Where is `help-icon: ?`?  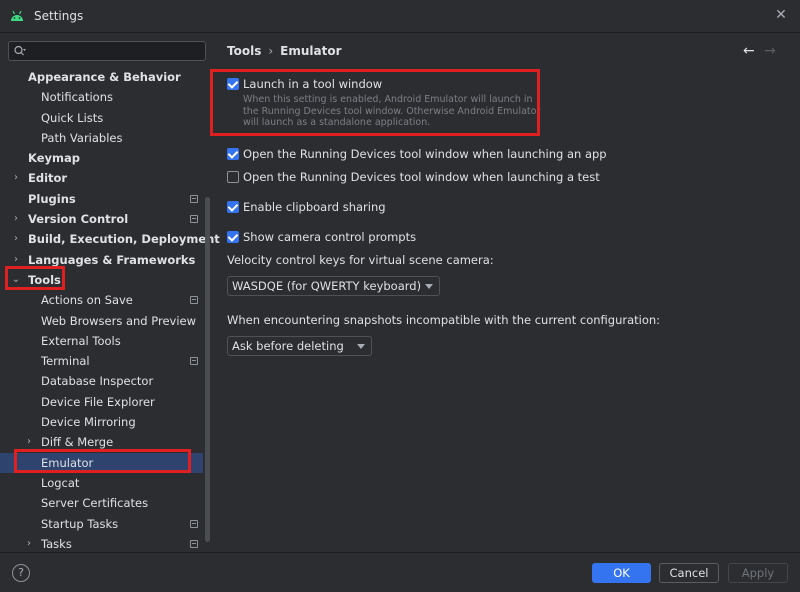 help-icon: ? is located at coordinates (21, 573).